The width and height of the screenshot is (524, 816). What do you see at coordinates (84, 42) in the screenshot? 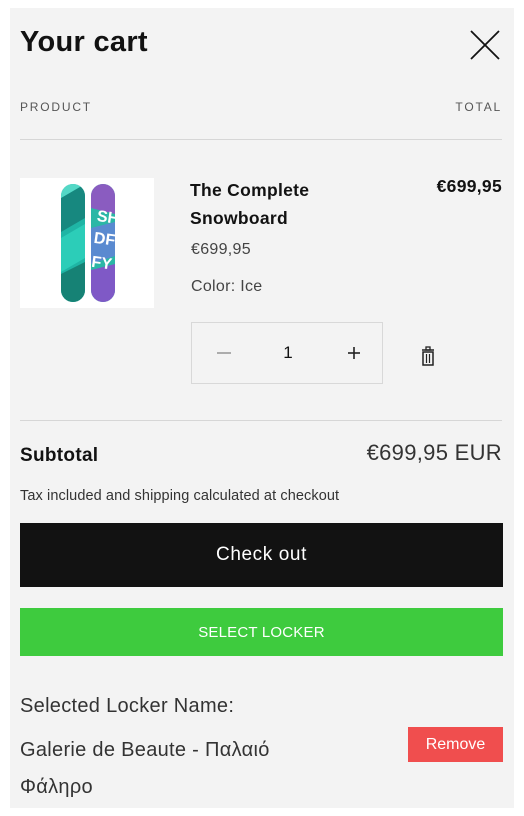
I see `cart-title: Your cart` at bounding box center [84, 42].